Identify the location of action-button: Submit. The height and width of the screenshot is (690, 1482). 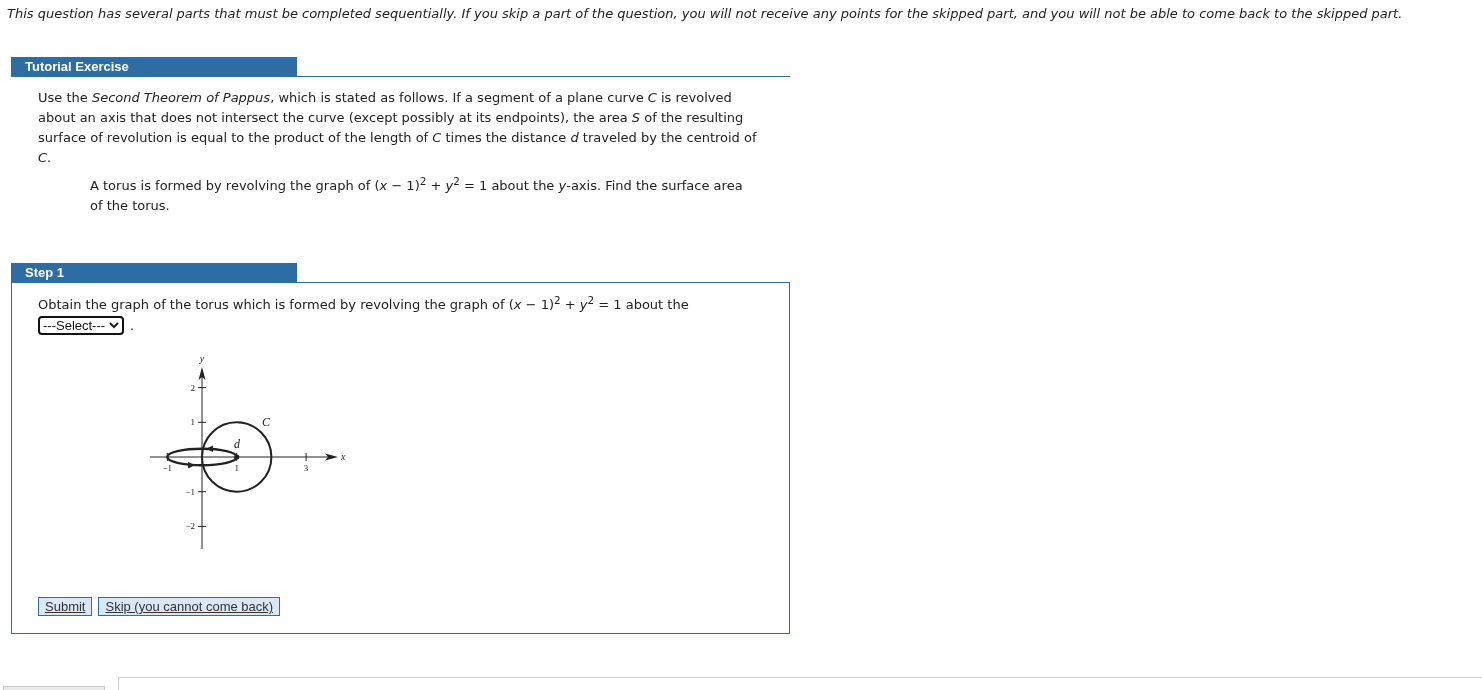
(65, 606).